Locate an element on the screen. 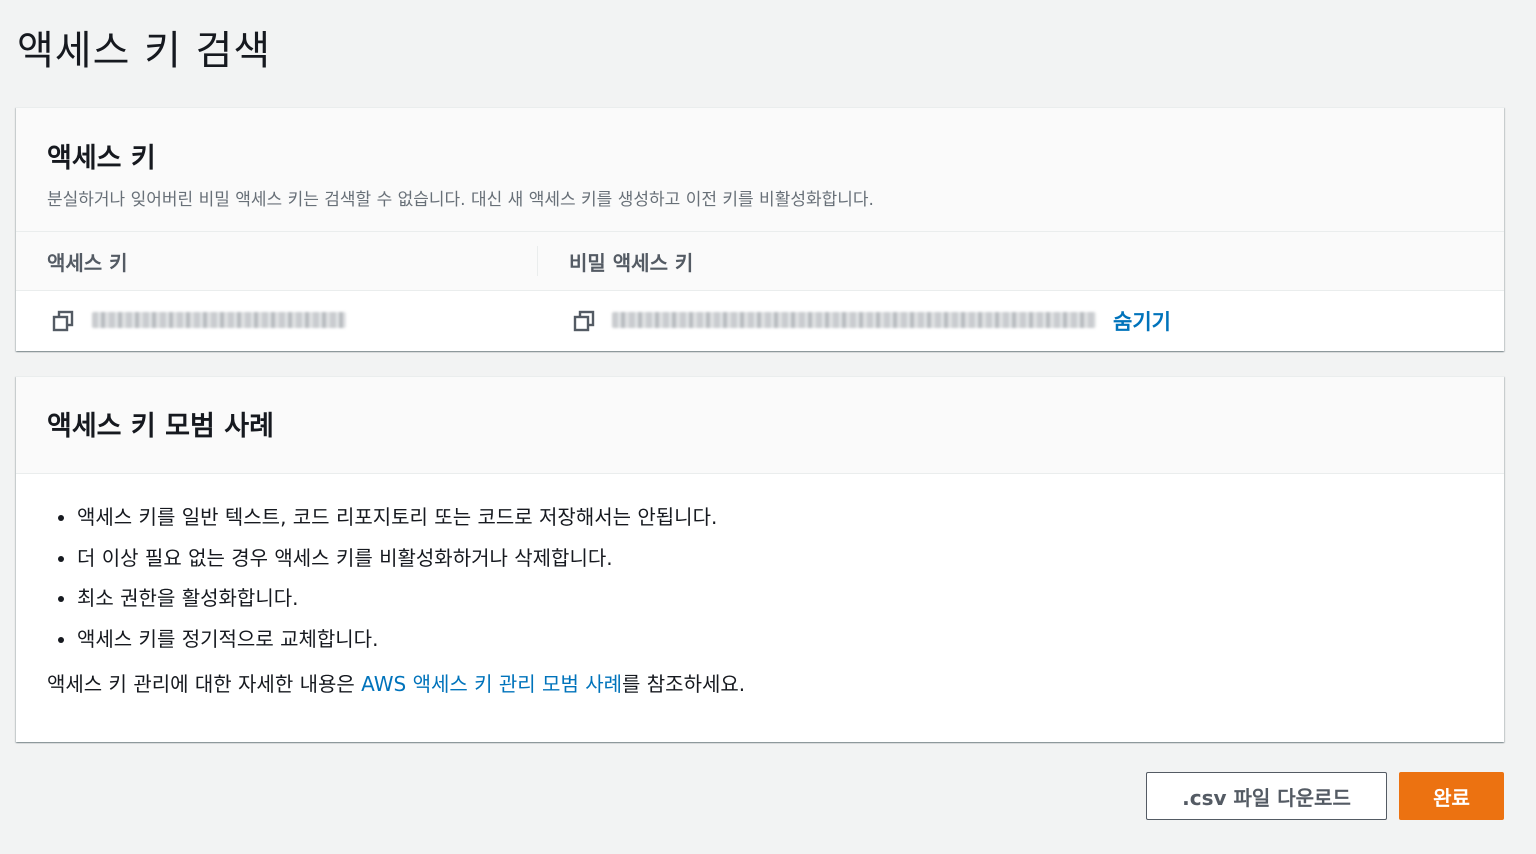 Image resolution: width=1536 pixels, height=854 pixels. note-suffix: 를 참조하세요. is located at coordinates (684, 684).